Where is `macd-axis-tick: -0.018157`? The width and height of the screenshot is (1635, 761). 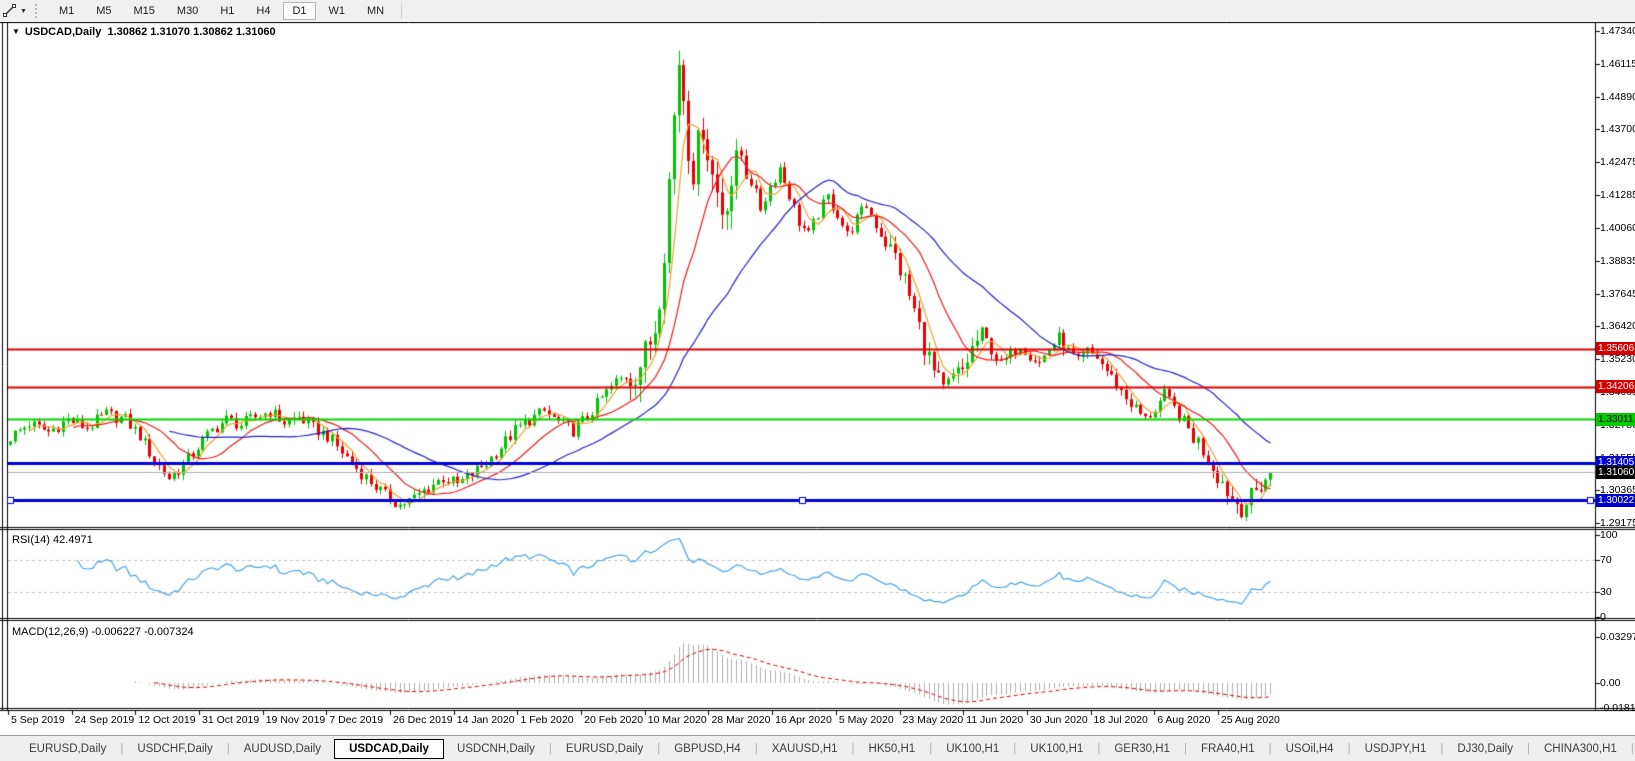
macd-axis-tick: -0.018157 is located at coordinates (1617, 708).